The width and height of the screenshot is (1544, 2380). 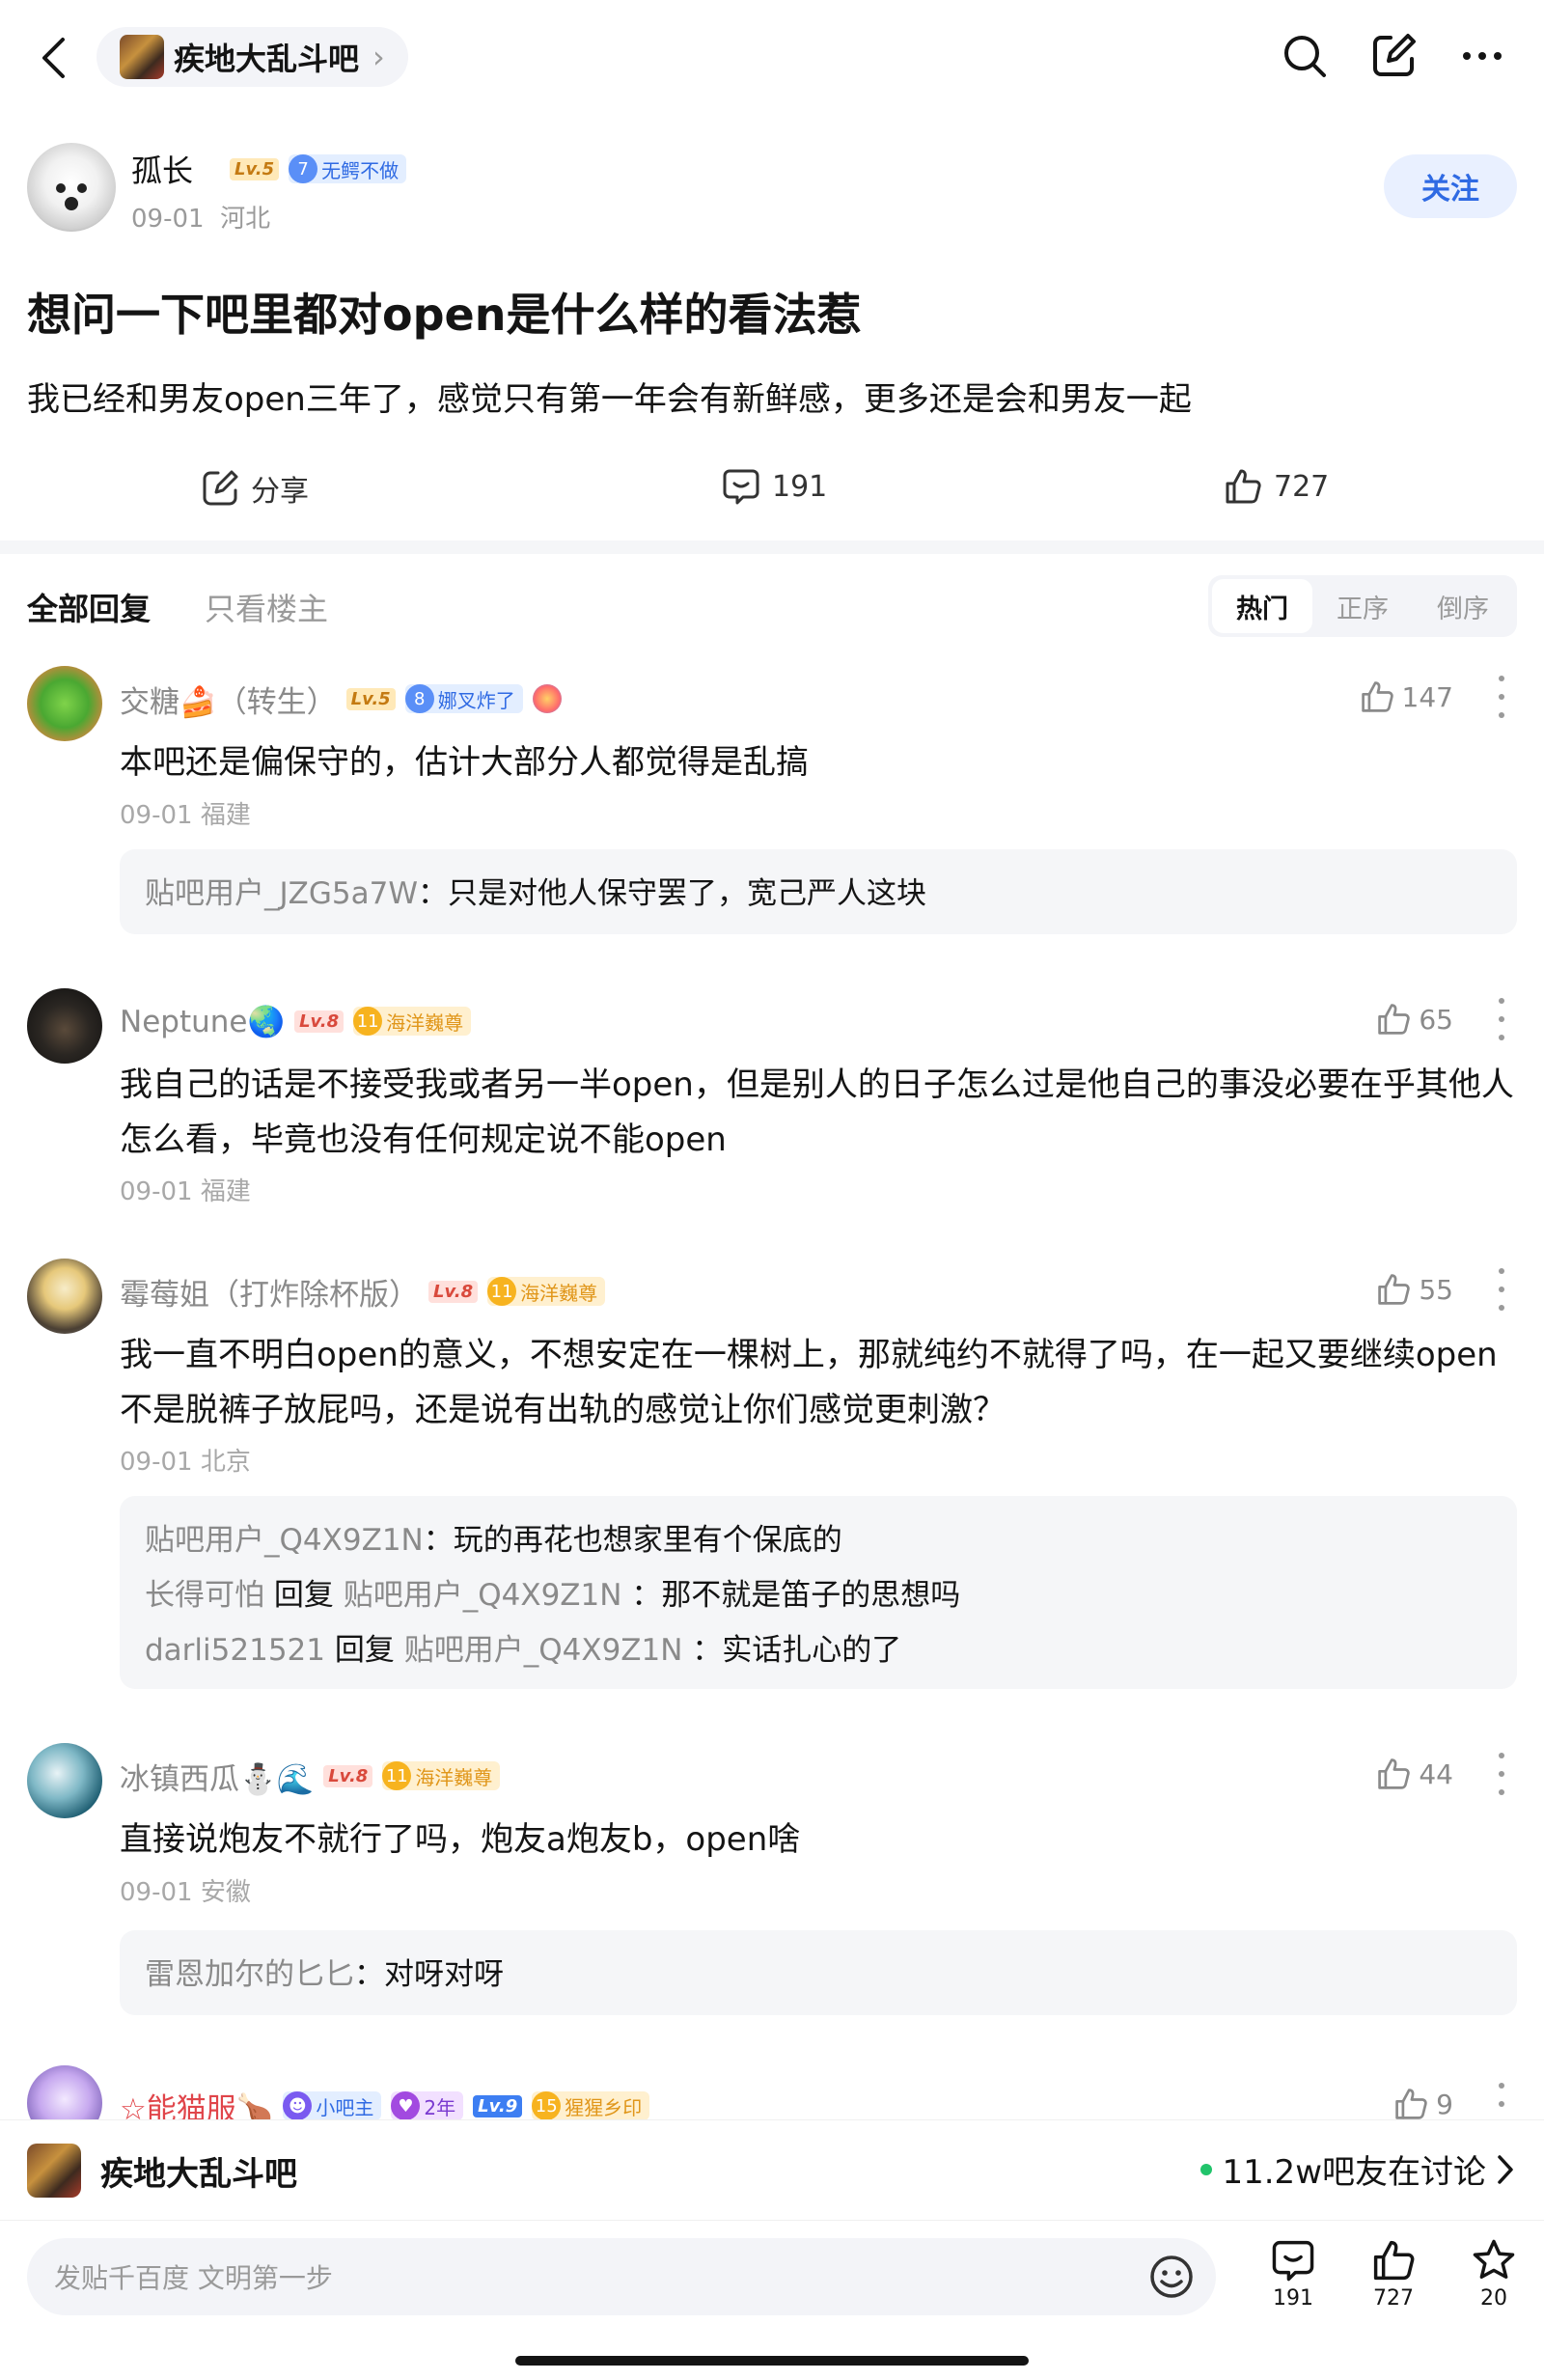 What do you see at coordinates (269, 1292) in the screenshot?
I see `commenter-name: 霉莓姐（打炸除杯版）` at bounding box center [269, 1292].